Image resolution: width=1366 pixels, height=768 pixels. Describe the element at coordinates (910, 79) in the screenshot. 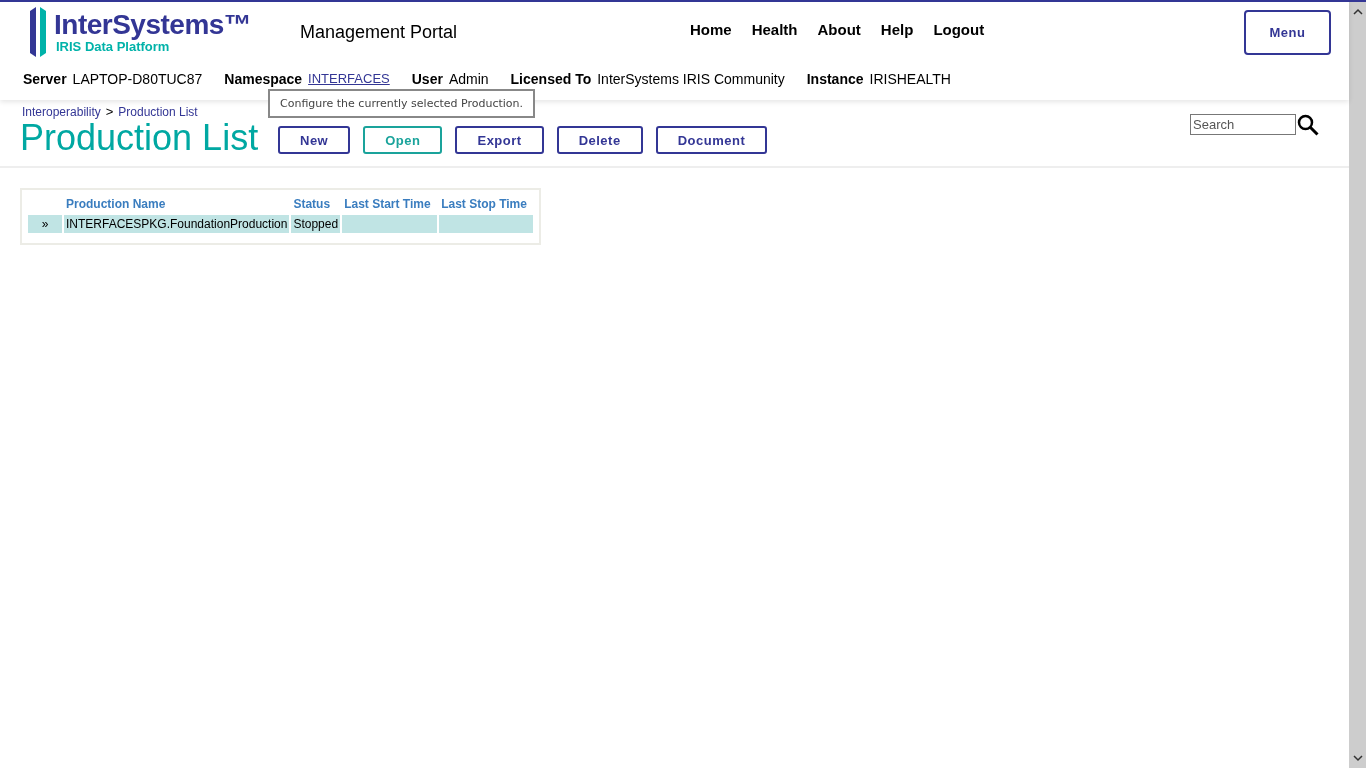

I see `info-value: IRISHEALTH` at that location.